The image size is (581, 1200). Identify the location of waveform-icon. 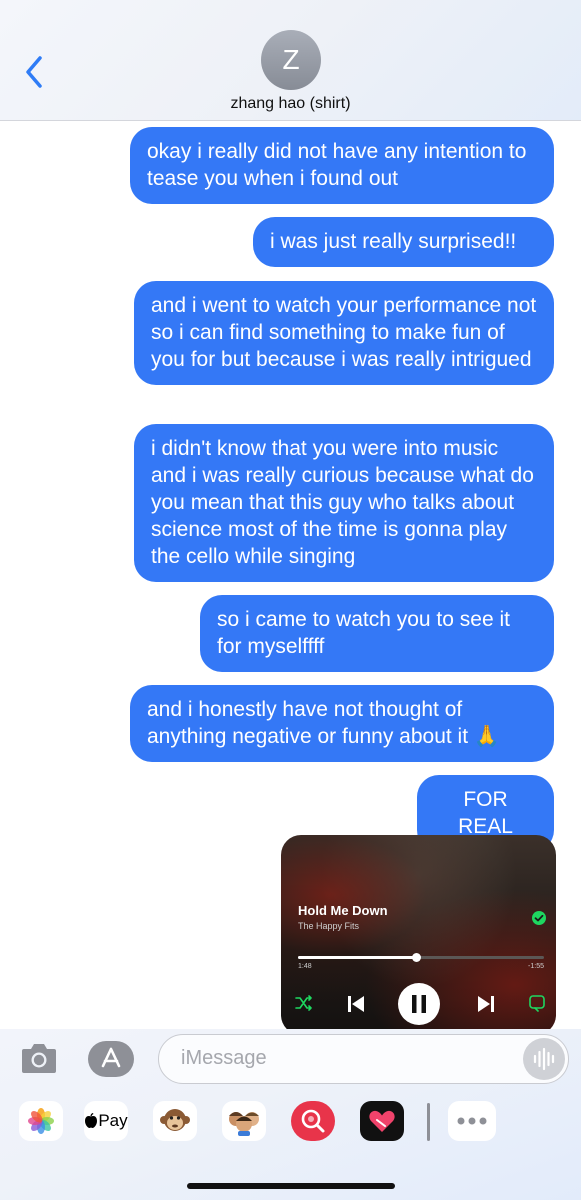
(544, 1059).